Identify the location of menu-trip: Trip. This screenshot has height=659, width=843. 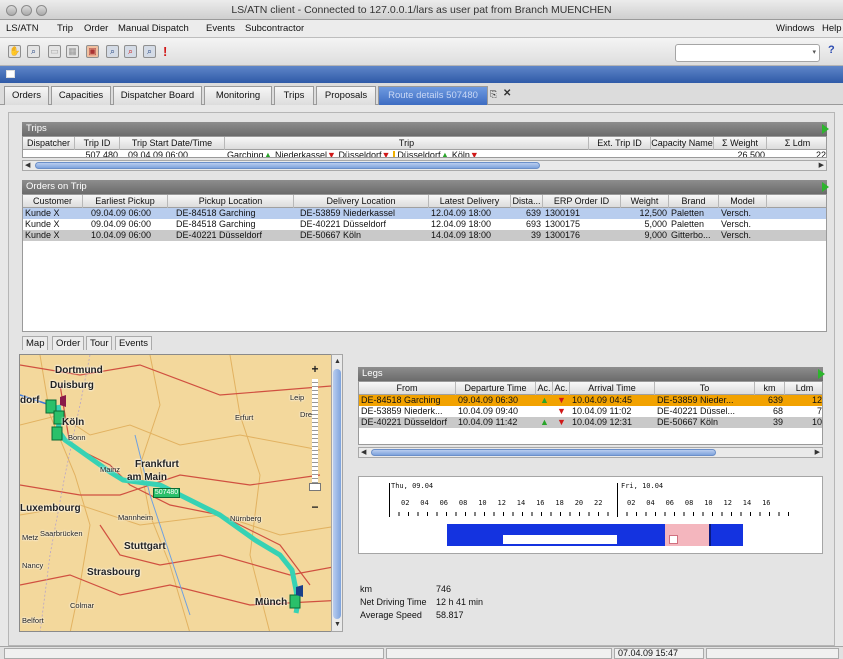
(65, 28).